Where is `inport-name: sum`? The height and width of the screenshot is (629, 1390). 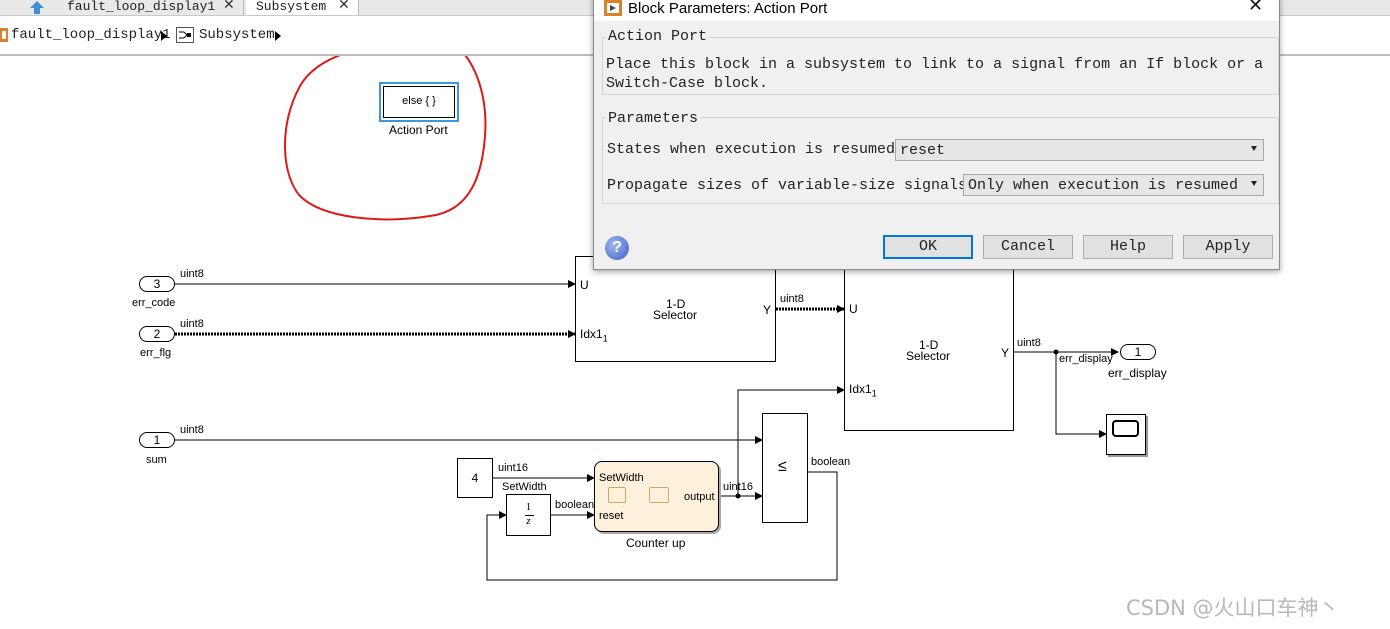
inport-name: sum is located at coordinates (156, 460).